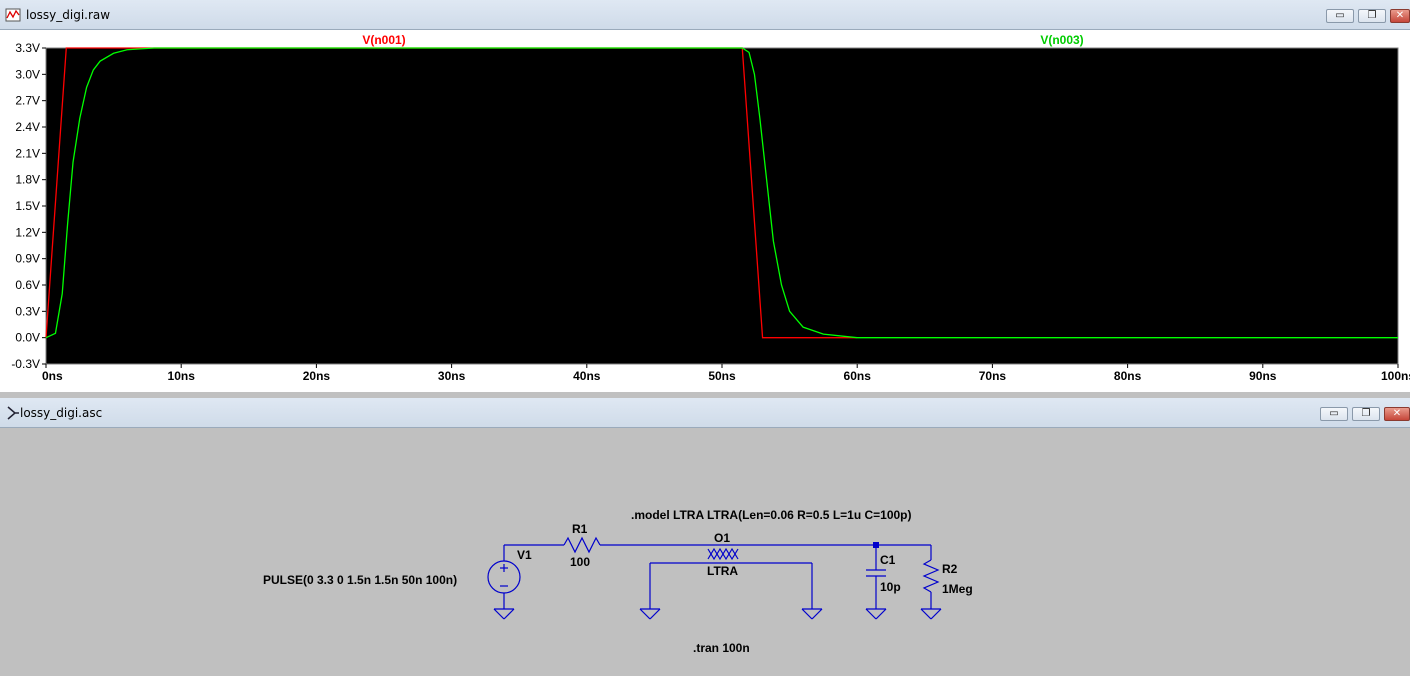 The height and width of the screenshot is (676, 1410). I want to click on x-tick-label: 60ns, so click(858, 376).